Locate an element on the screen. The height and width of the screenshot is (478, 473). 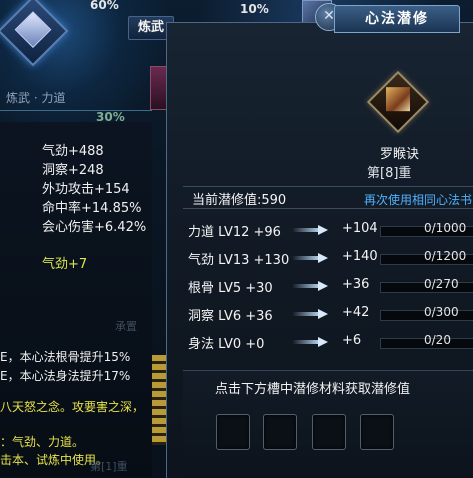
attribute-label: 洞察 LV6 +36 is located at coordinates (230, 316).